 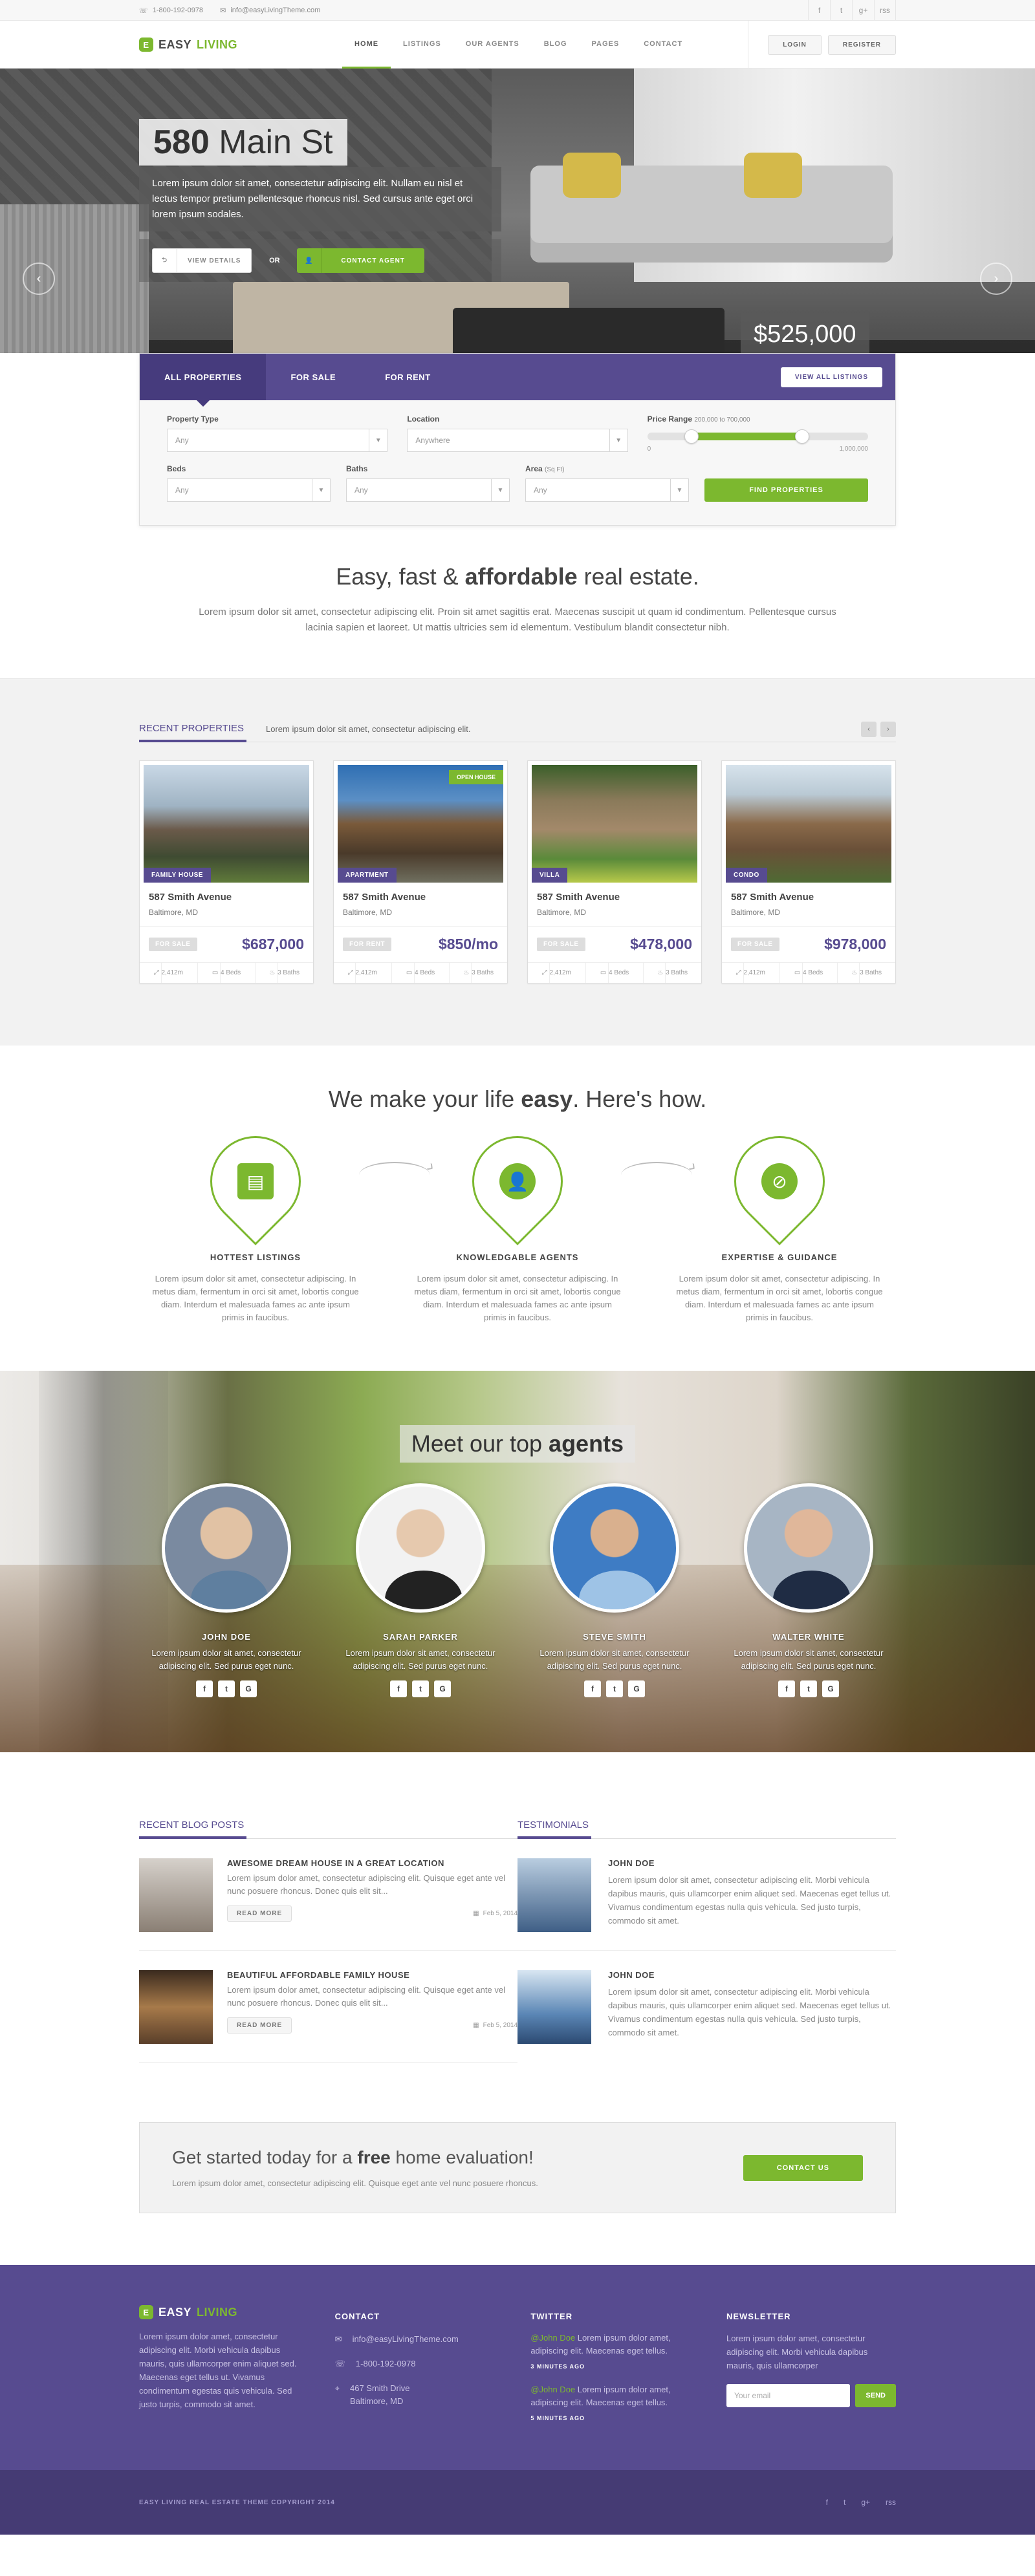 I want to click on contact-agent-button: 👤 CONTACT AGENT, so click(x=360, y=260).